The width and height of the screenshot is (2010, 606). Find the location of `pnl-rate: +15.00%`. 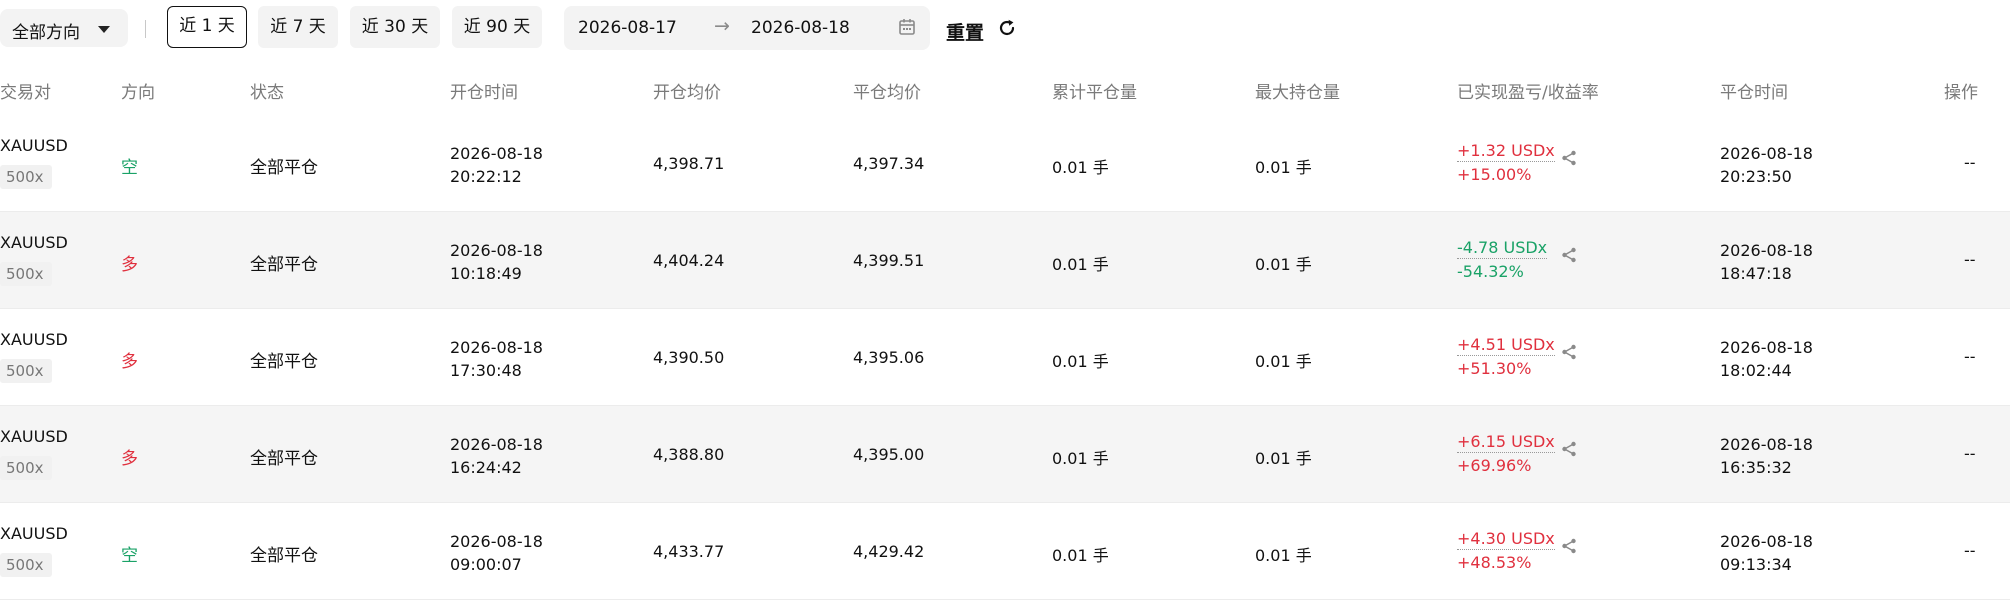

pnl-rate: +15.00% is located at coordinates (1494, 174).